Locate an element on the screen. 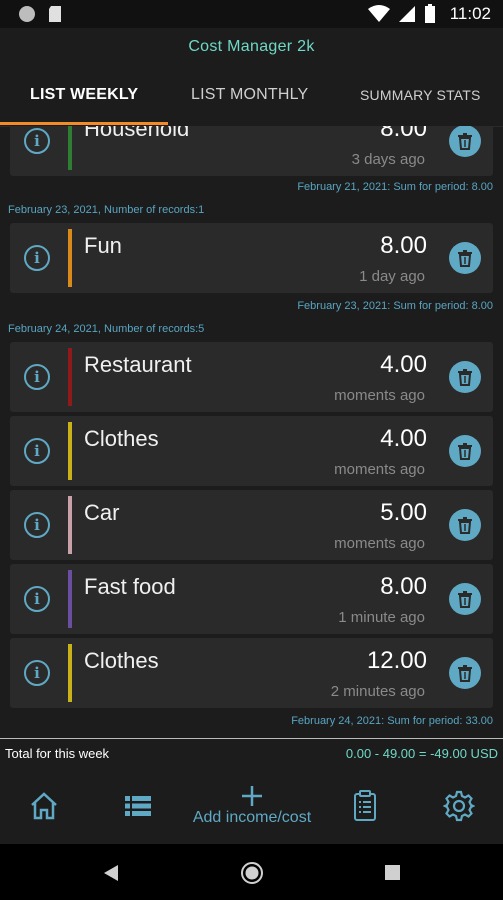 This screenshot has height=900, width=503. record-card: i Clothes 12.00 2 minutes ago is located at coordinates (251, 673).